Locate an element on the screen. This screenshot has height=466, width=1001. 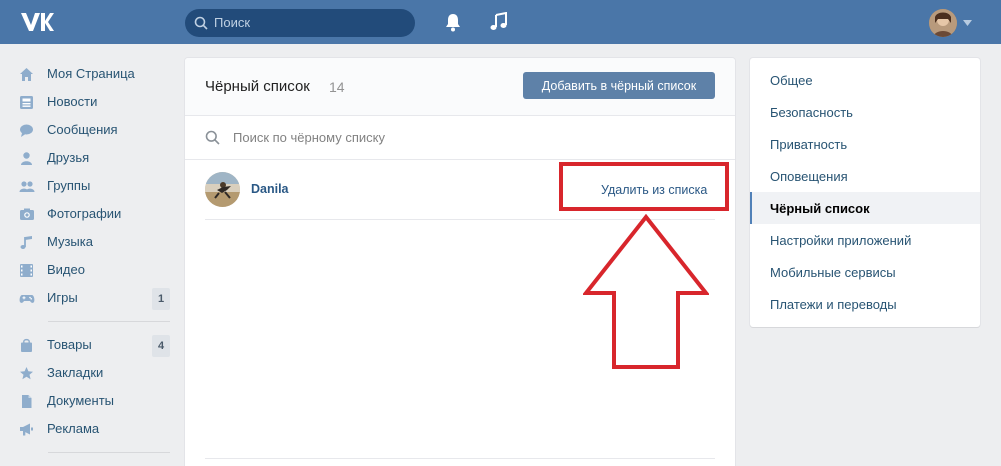
sidebar-item-my-page: Моя Страница is located at coordinates (94, 74).